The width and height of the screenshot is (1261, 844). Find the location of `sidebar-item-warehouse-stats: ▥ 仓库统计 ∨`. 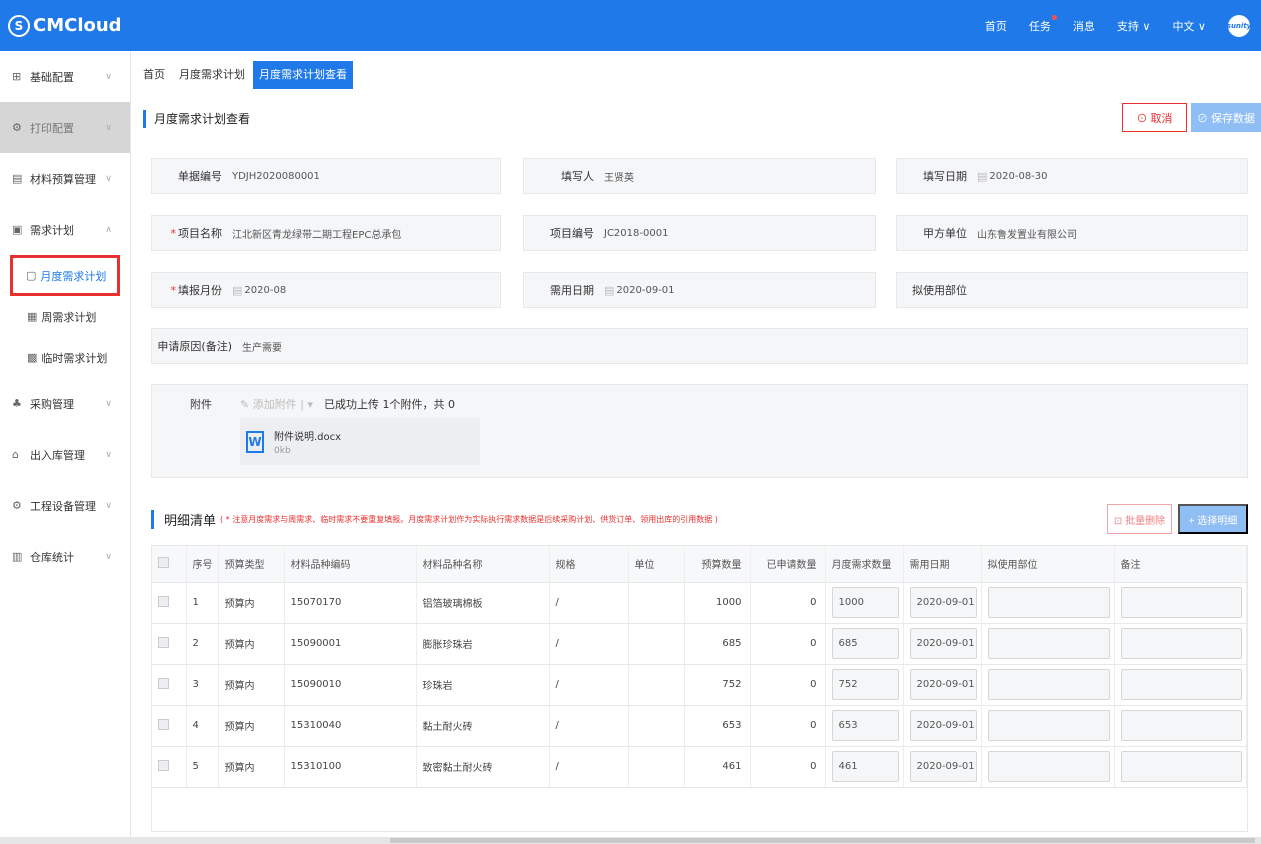

sidebar-item-warehouse-stats: ▥ 仓库统计 ∨ is located at coordinates (65, 556).